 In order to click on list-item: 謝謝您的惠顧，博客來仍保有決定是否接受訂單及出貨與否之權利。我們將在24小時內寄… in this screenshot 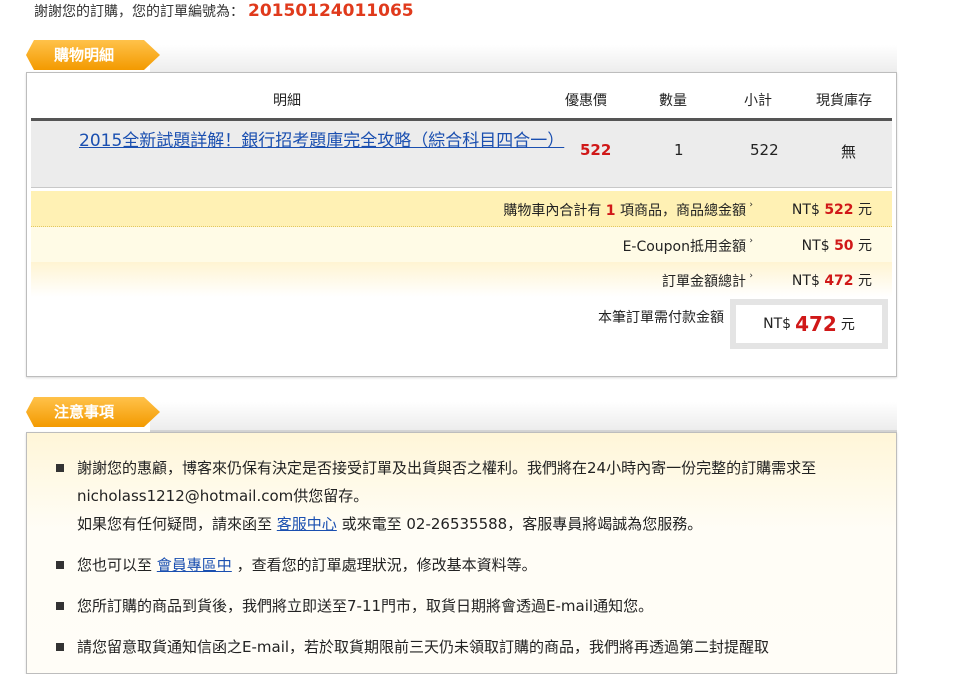, I will do `click(461, 496)`.